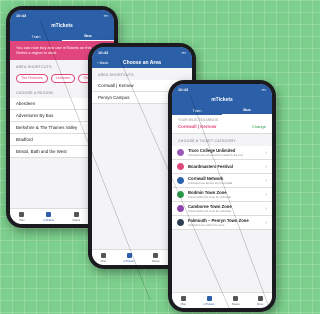 Image resolution: width=320 pixels, height=314 pixels. Describe the element at coordinates (35, 115) in the screenshot. I see `region-label: Adventures By Bus` at that location.